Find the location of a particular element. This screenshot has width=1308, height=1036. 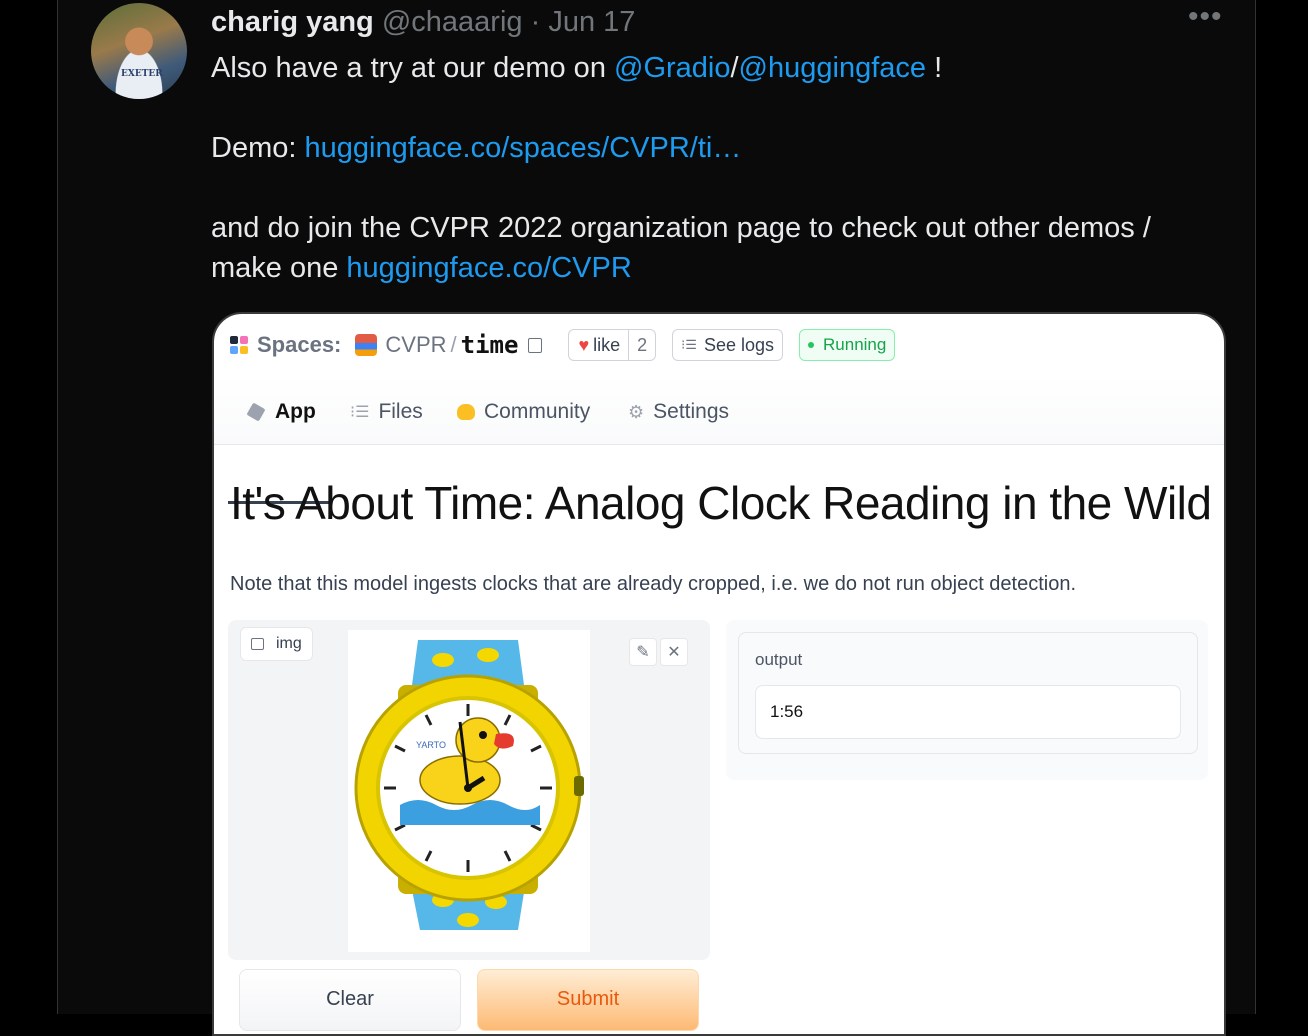

output-block: output 1:56 is located at coordinates (968, 693).